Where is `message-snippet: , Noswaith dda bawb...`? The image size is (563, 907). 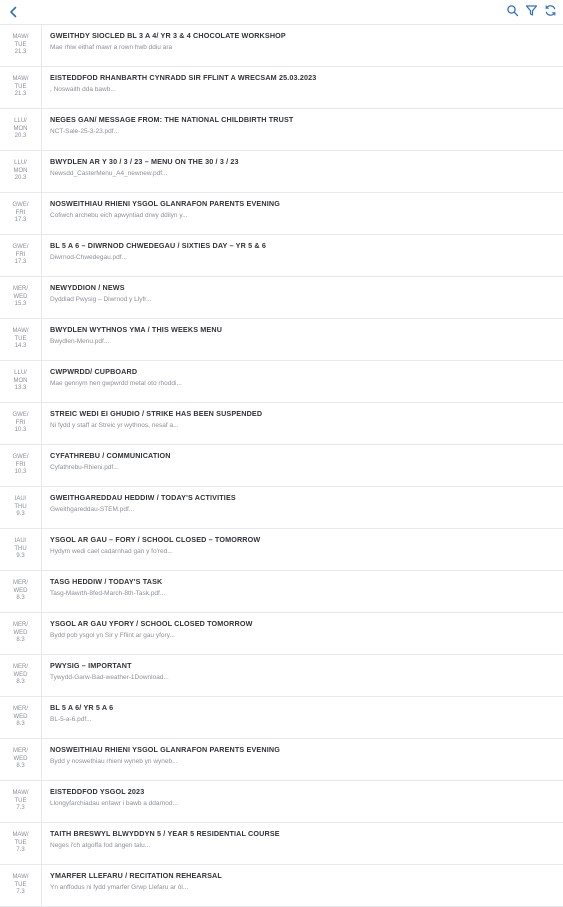
message-snippet: , Noswaith dda bawb... is located at coordinates (83, 89).